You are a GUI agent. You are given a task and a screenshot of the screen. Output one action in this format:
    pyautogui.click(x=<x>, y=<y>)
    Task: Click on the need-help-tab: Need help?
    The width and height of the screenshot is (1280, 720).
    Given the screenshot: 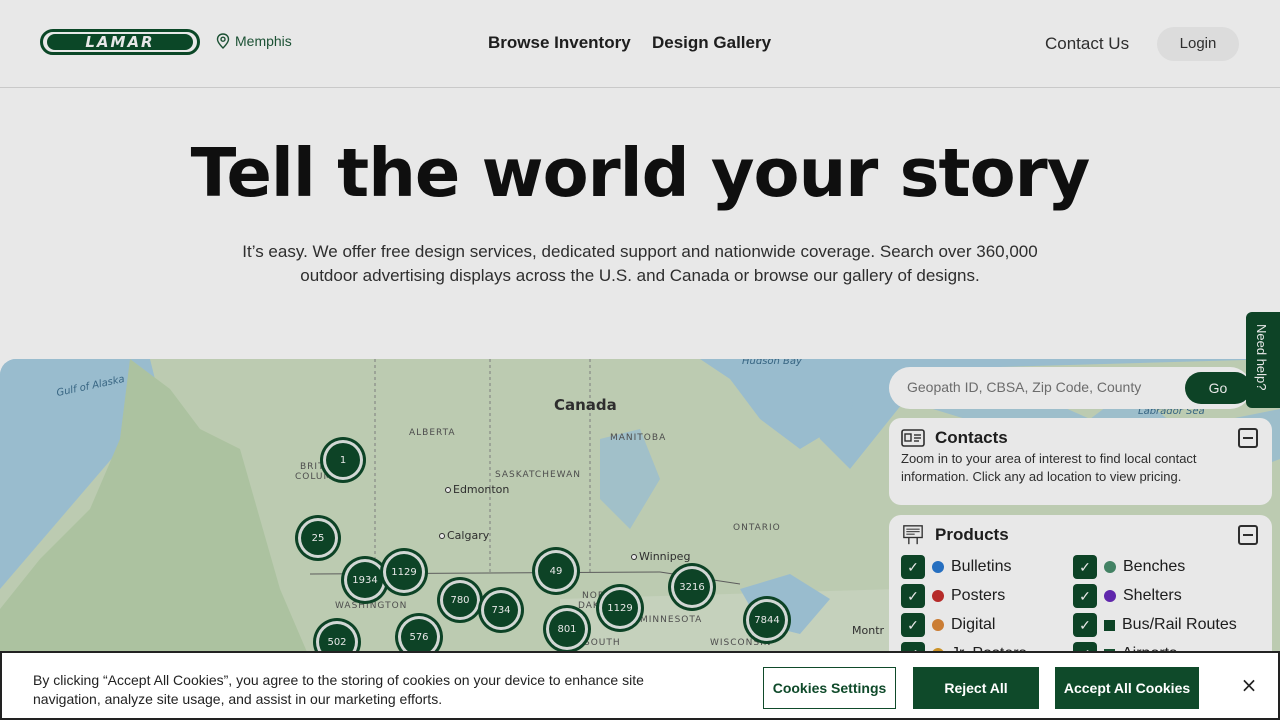 What is the action you would take?
    pyautogui.click(x=1263, y=360)
    